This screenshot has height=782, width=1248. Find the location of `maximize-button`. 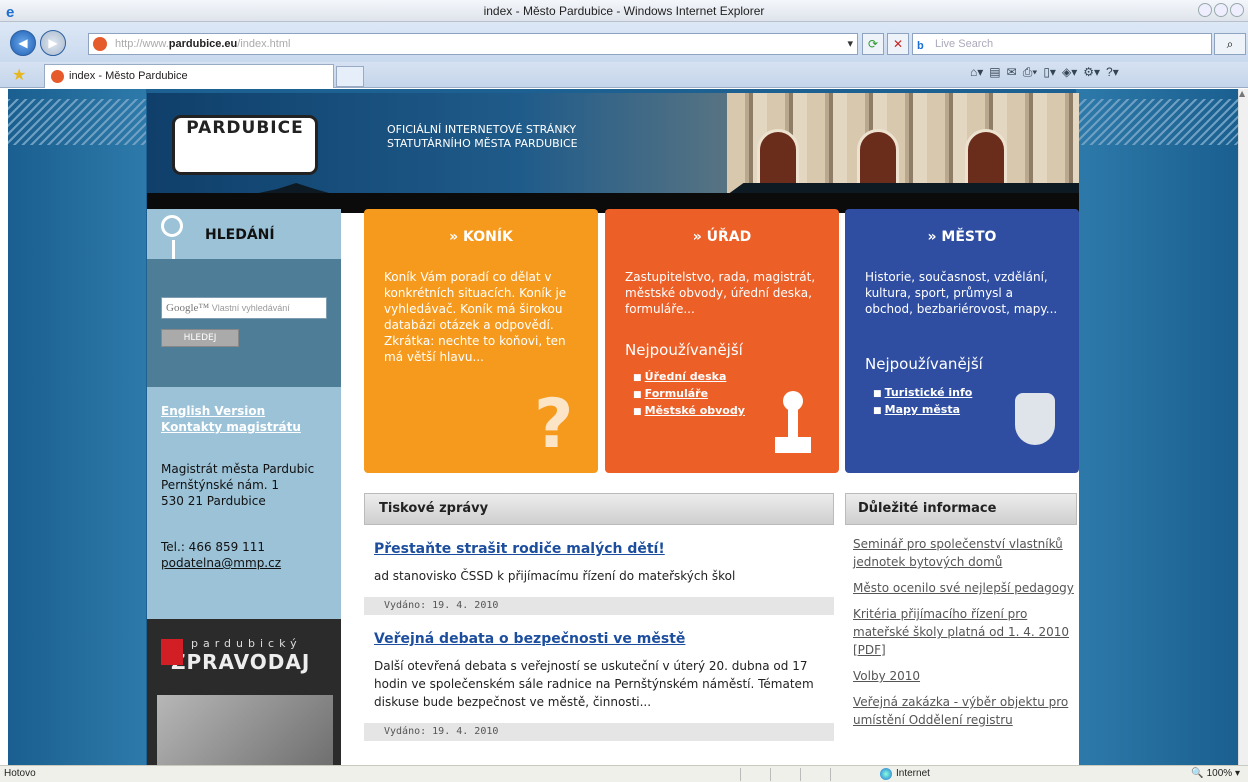

maximize-button is located at coordinates (1221, 10).